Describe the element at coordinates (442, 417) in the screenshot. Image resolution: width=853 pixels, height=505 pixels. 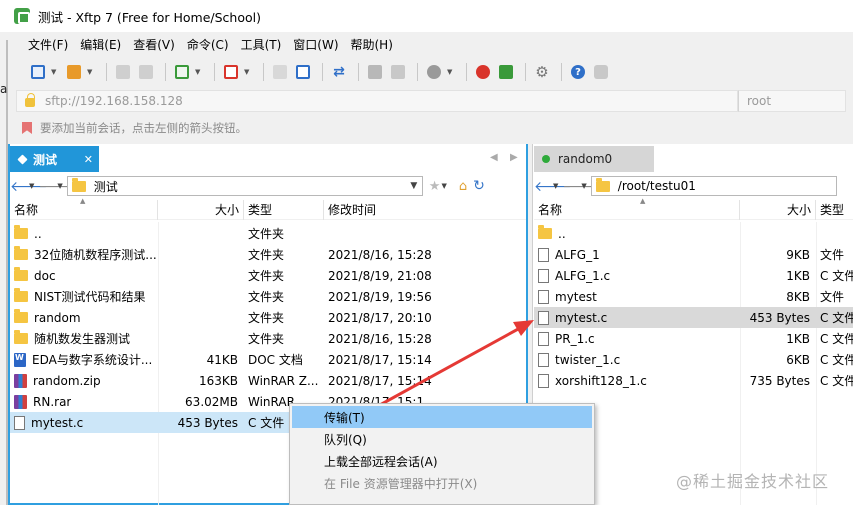
I see `menu-item-transfer: 传输(T)` at that location.